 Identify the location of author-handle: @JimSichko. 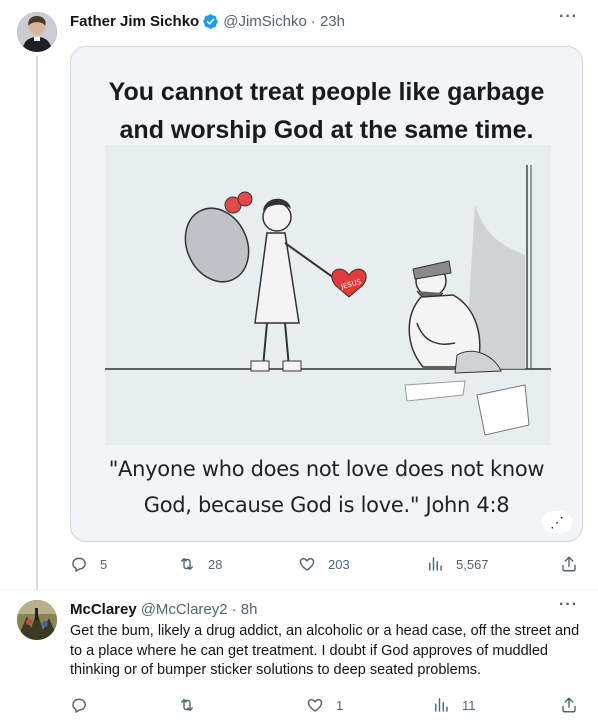
(265, 21).